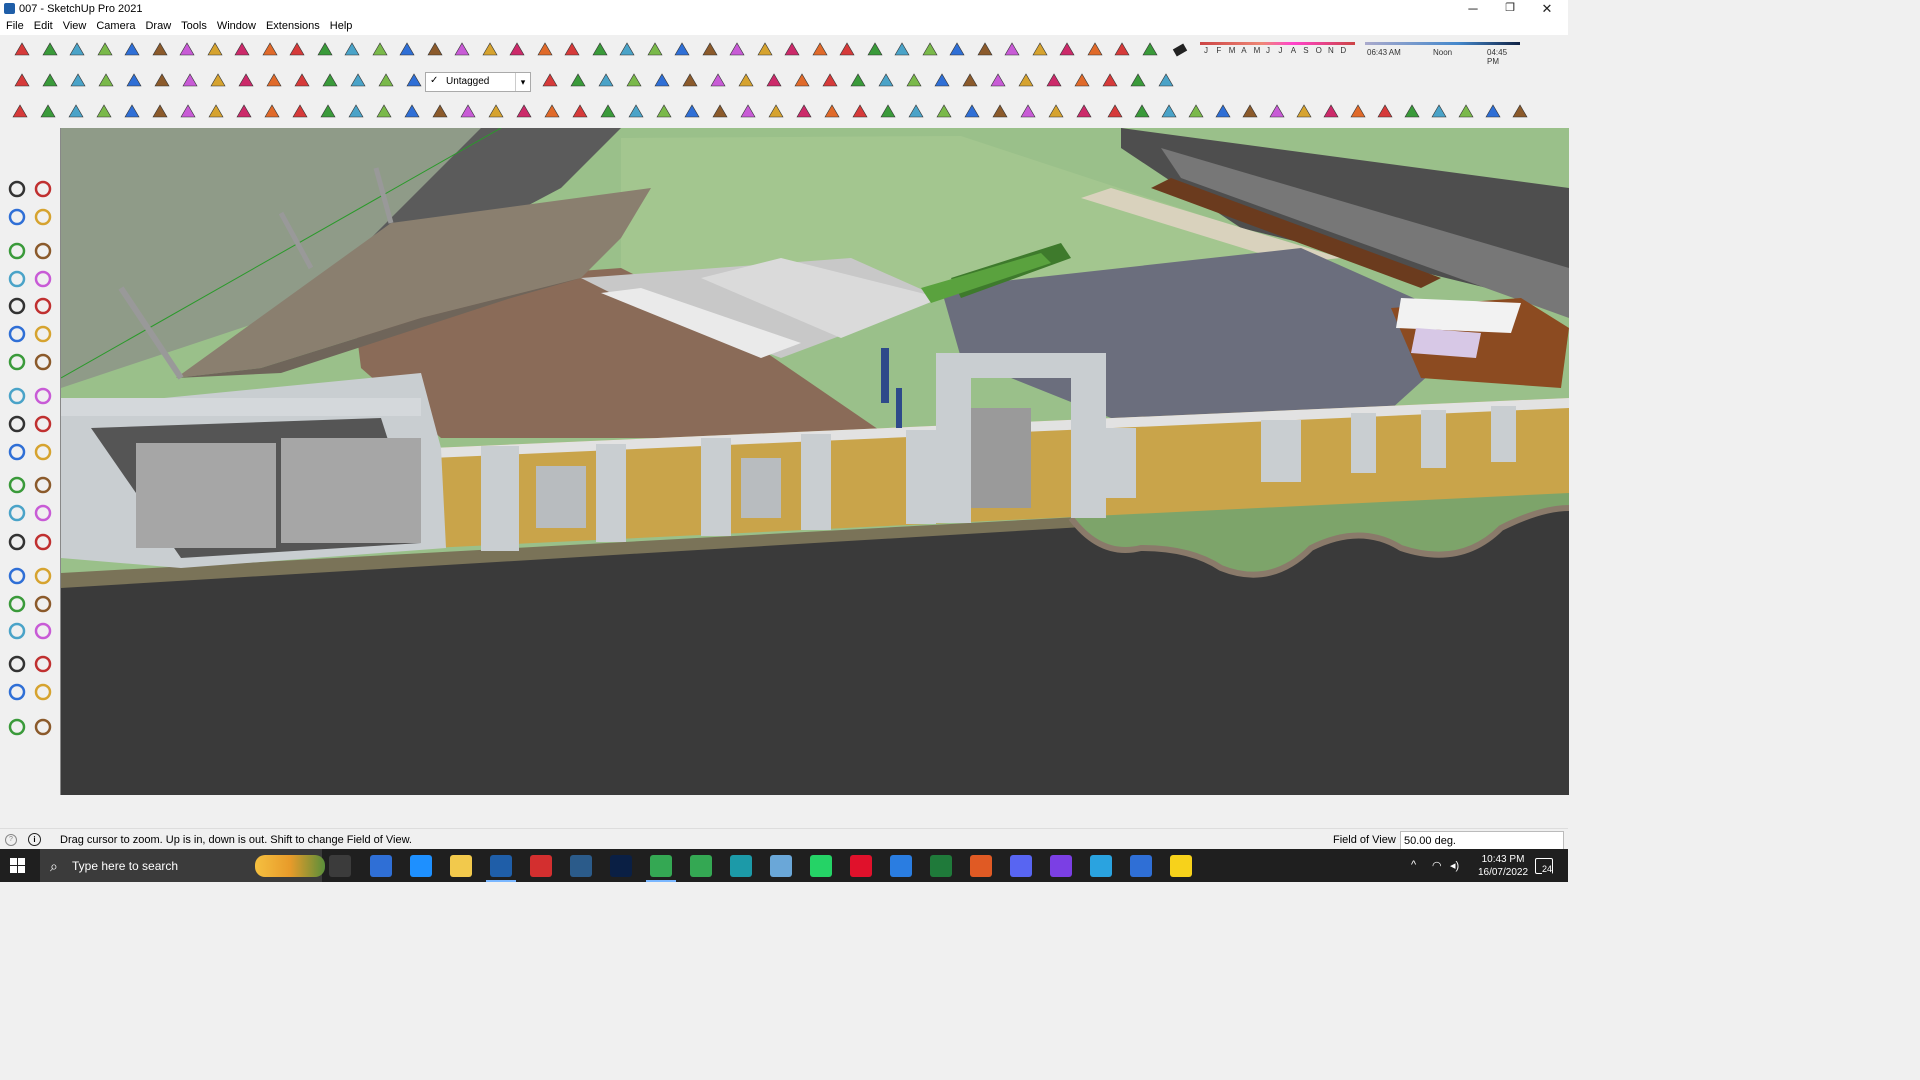  I want to click on menu-camera: Camera, so click(115, 26).